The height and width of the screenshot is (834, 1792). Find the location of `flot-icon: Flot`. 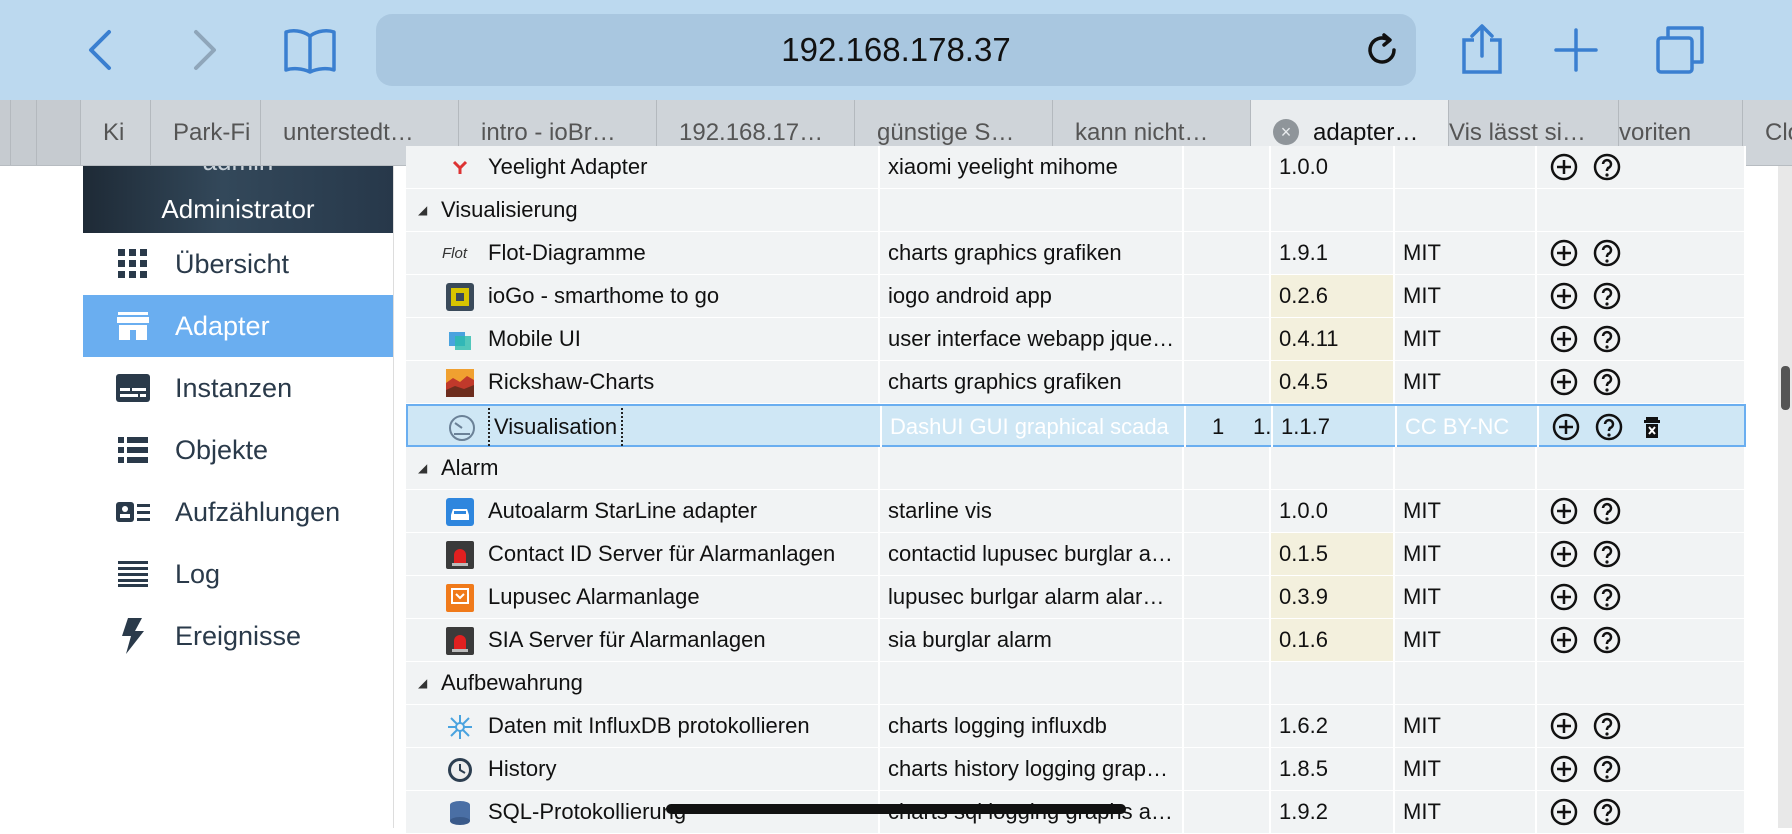

flot-icon: Flot is located at coordinates (459, 254).